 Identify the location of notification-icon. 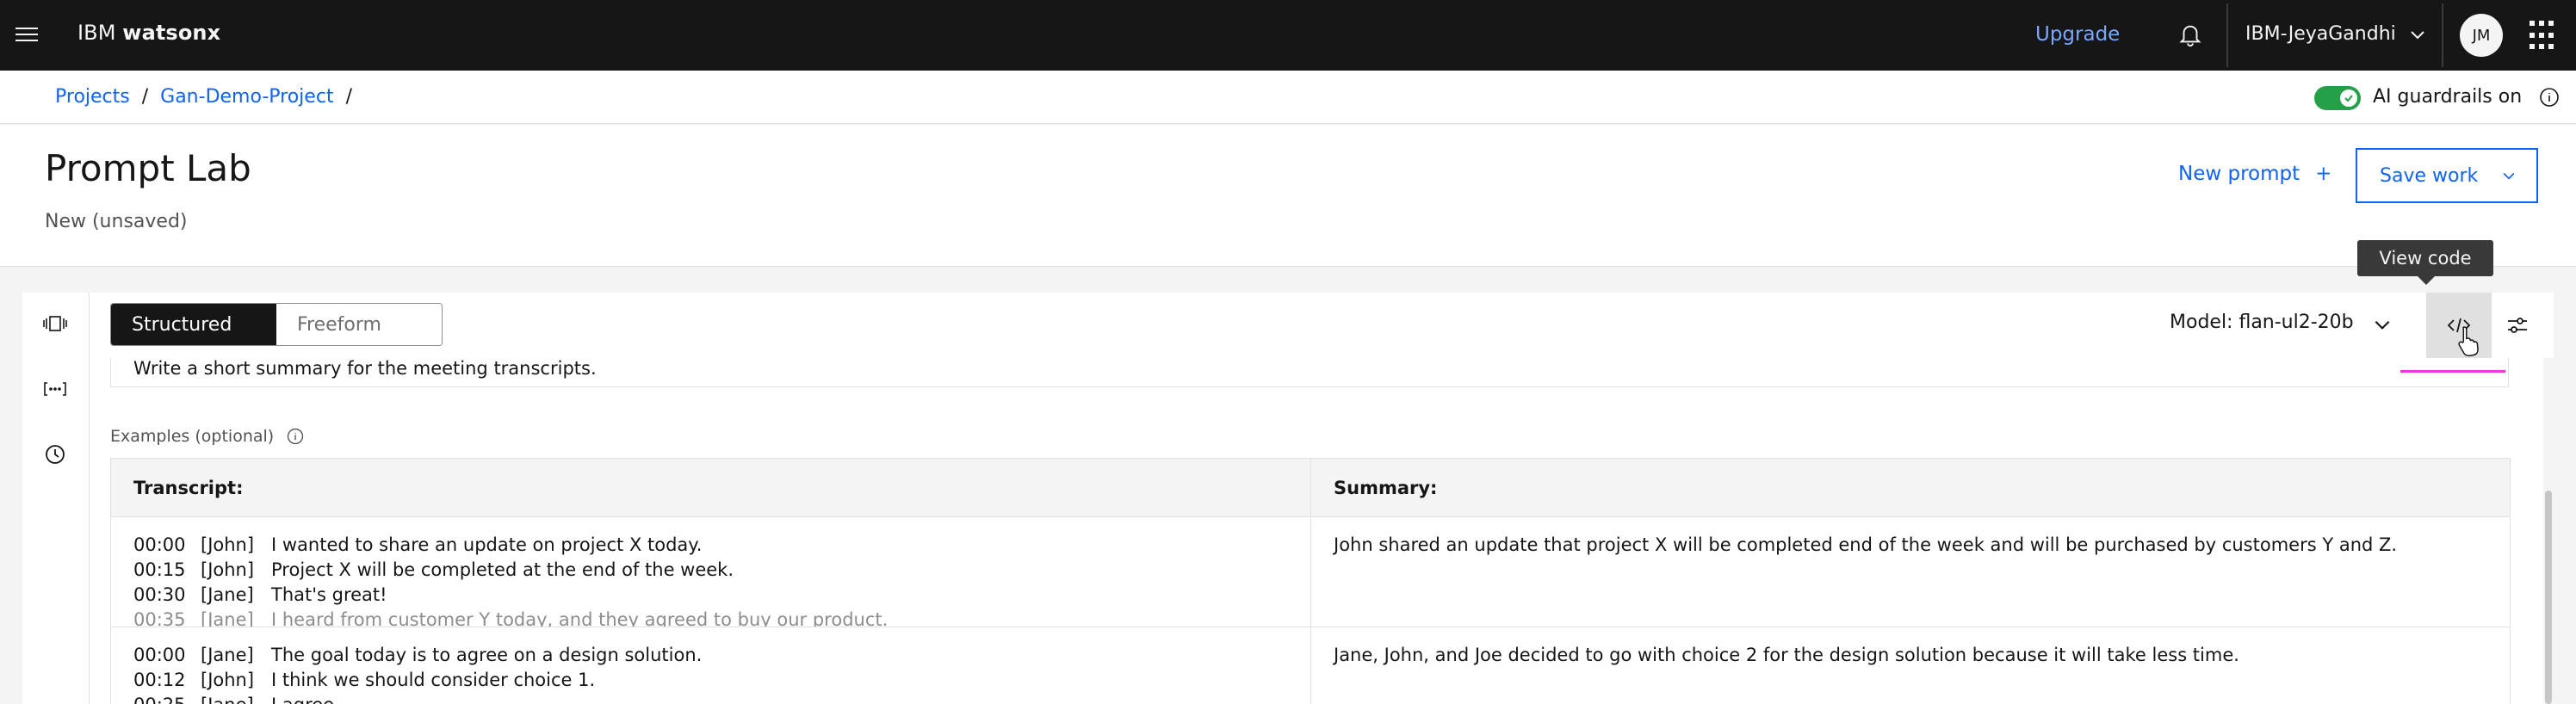
(2190, 34).